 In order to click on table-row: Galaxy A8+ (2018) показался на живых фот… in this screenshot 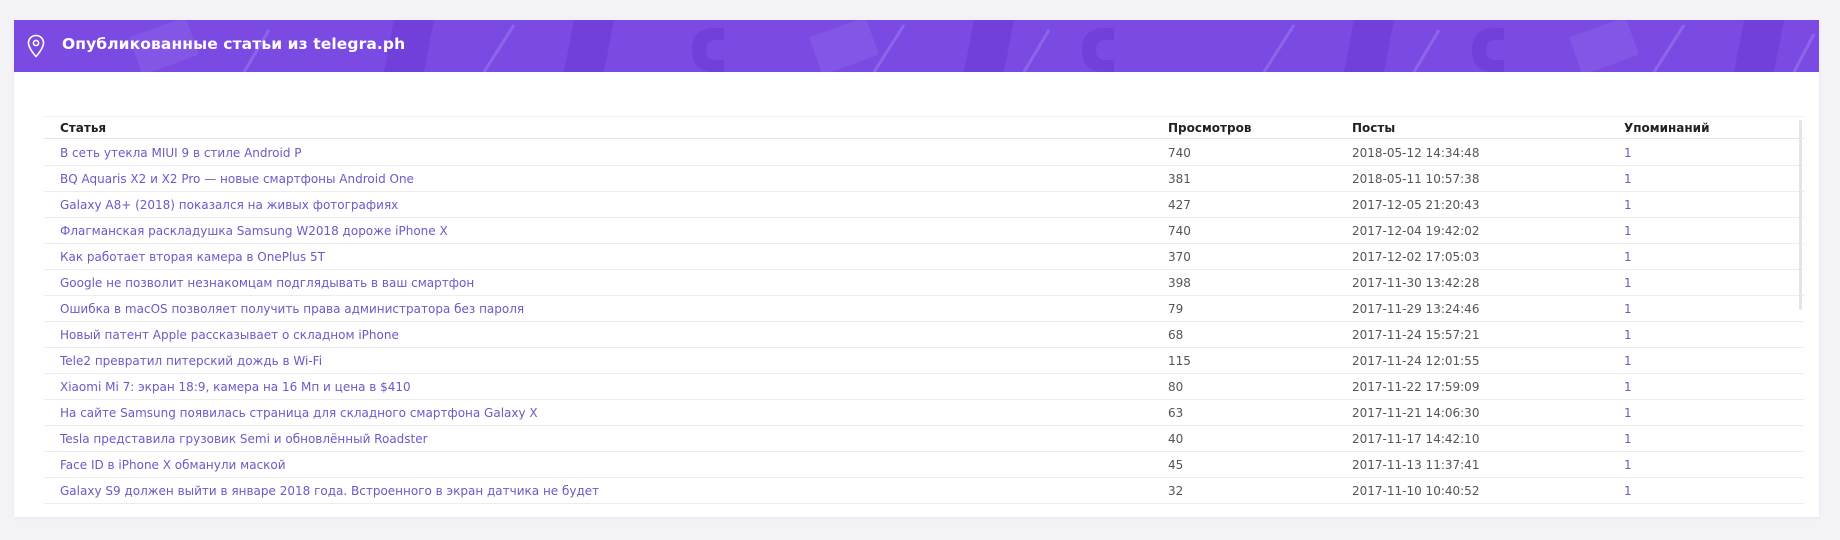, I will do `click(924, 204)`.